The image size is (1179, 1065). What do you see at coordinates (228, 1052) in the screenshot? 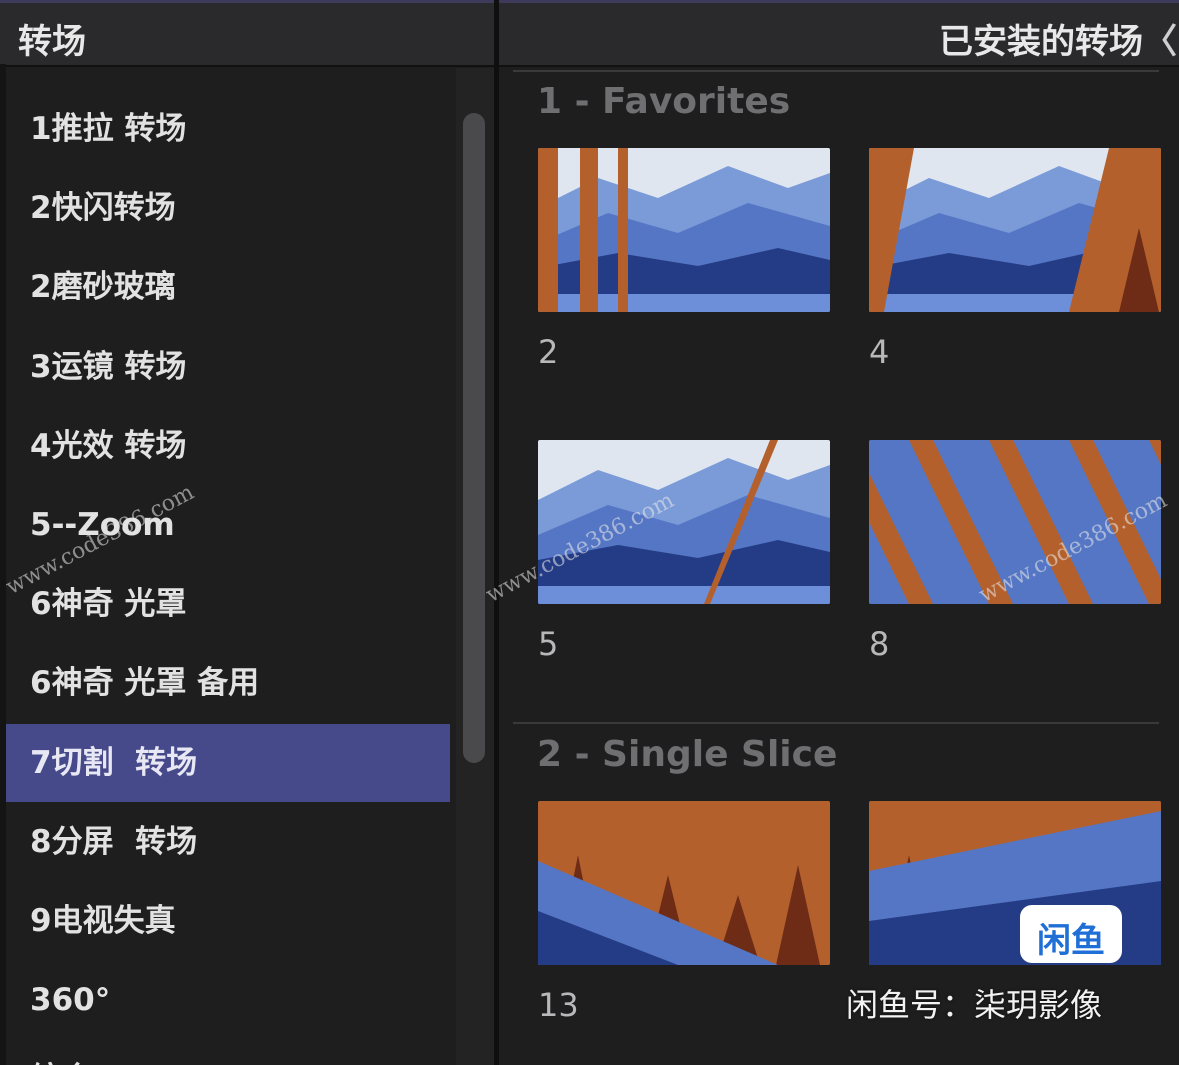
I see `category-item: 综合` at bounding box center [228, 1052].